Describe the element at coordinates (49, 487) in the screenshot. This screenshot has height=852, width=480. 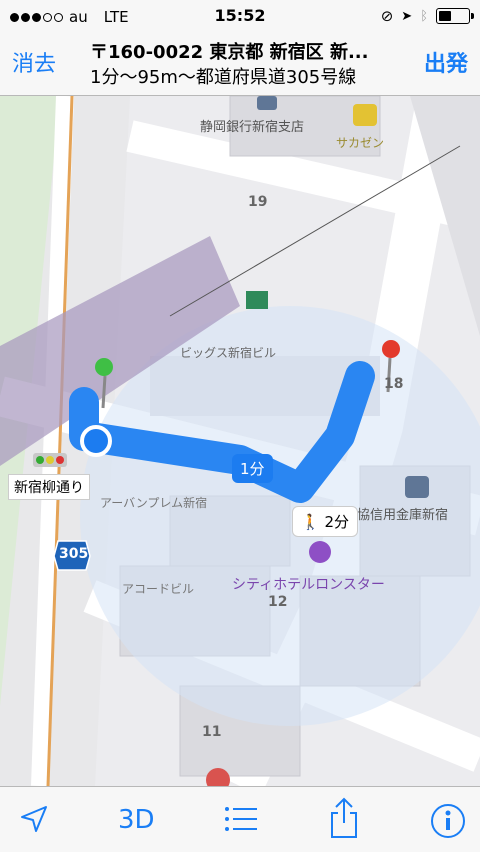
I see `street-label: 新宿柳通り` at that location.